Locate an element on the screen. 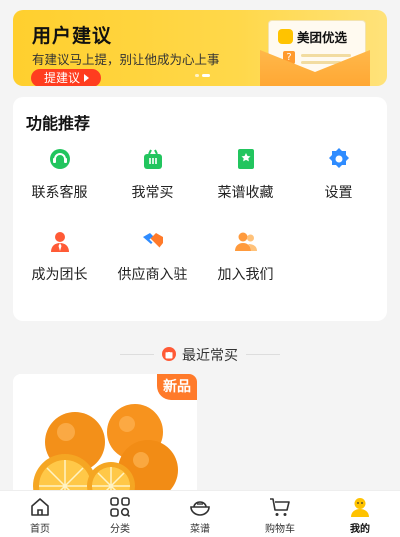  team-icon is located at coordinates (246, 241).